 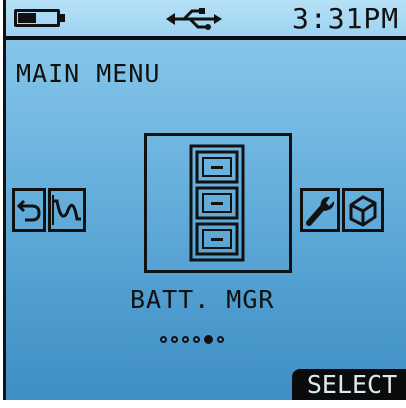 What do you see at coordinates (208, 339) in the screenshot?
I see `page-dot-active` at bounding box center [208, 339].